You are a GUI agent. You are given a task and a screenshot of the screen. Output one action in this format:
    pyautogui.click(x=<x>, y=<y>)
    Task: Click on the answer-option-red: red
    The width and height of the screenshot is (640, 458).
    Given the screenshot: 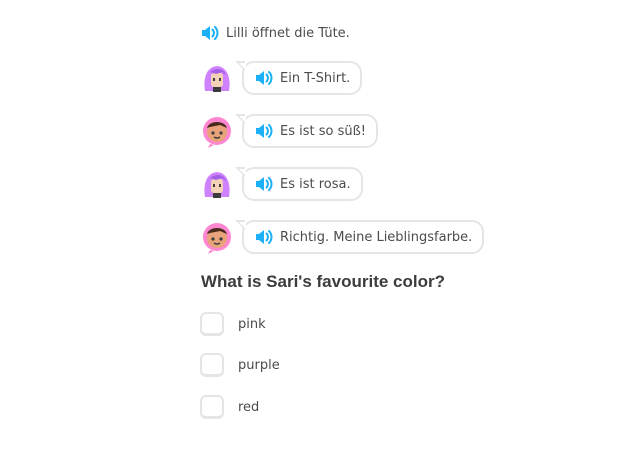 What is the action you would take?
    pyautogui.click(x=229, y=407)
    